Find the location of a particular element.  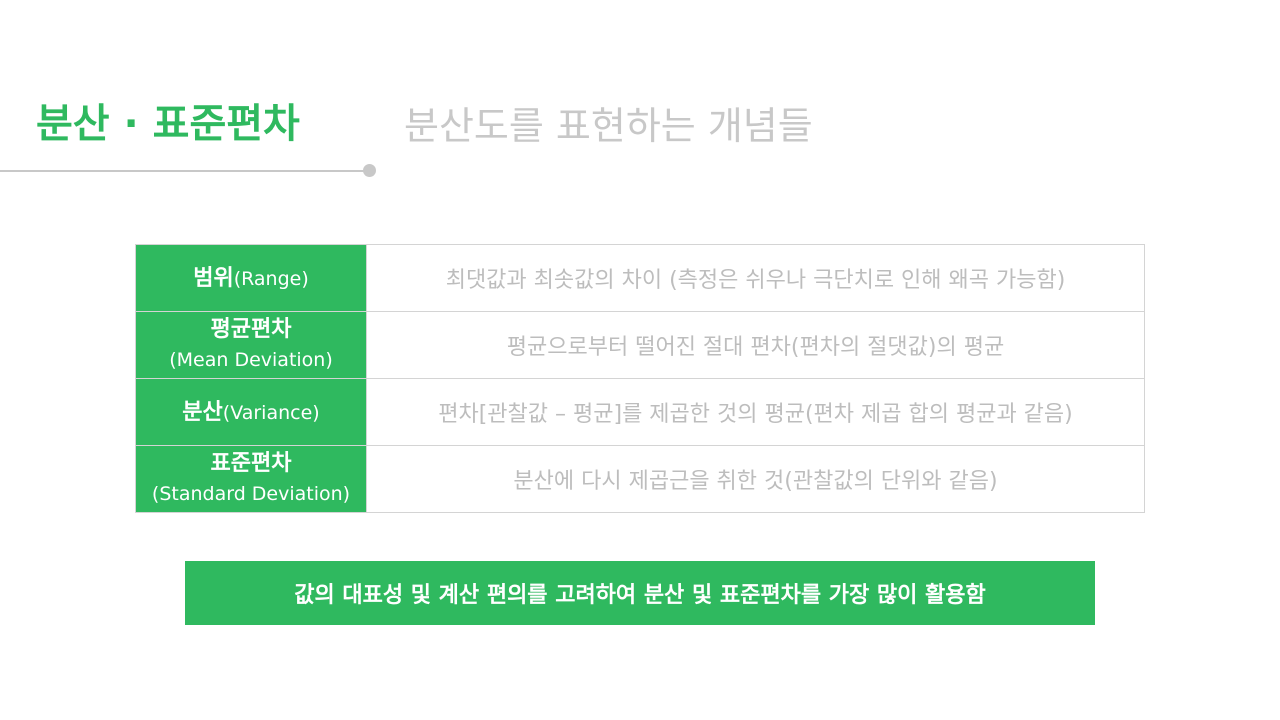

term-korean: 평균편차 is located at coordinates (251, 329).